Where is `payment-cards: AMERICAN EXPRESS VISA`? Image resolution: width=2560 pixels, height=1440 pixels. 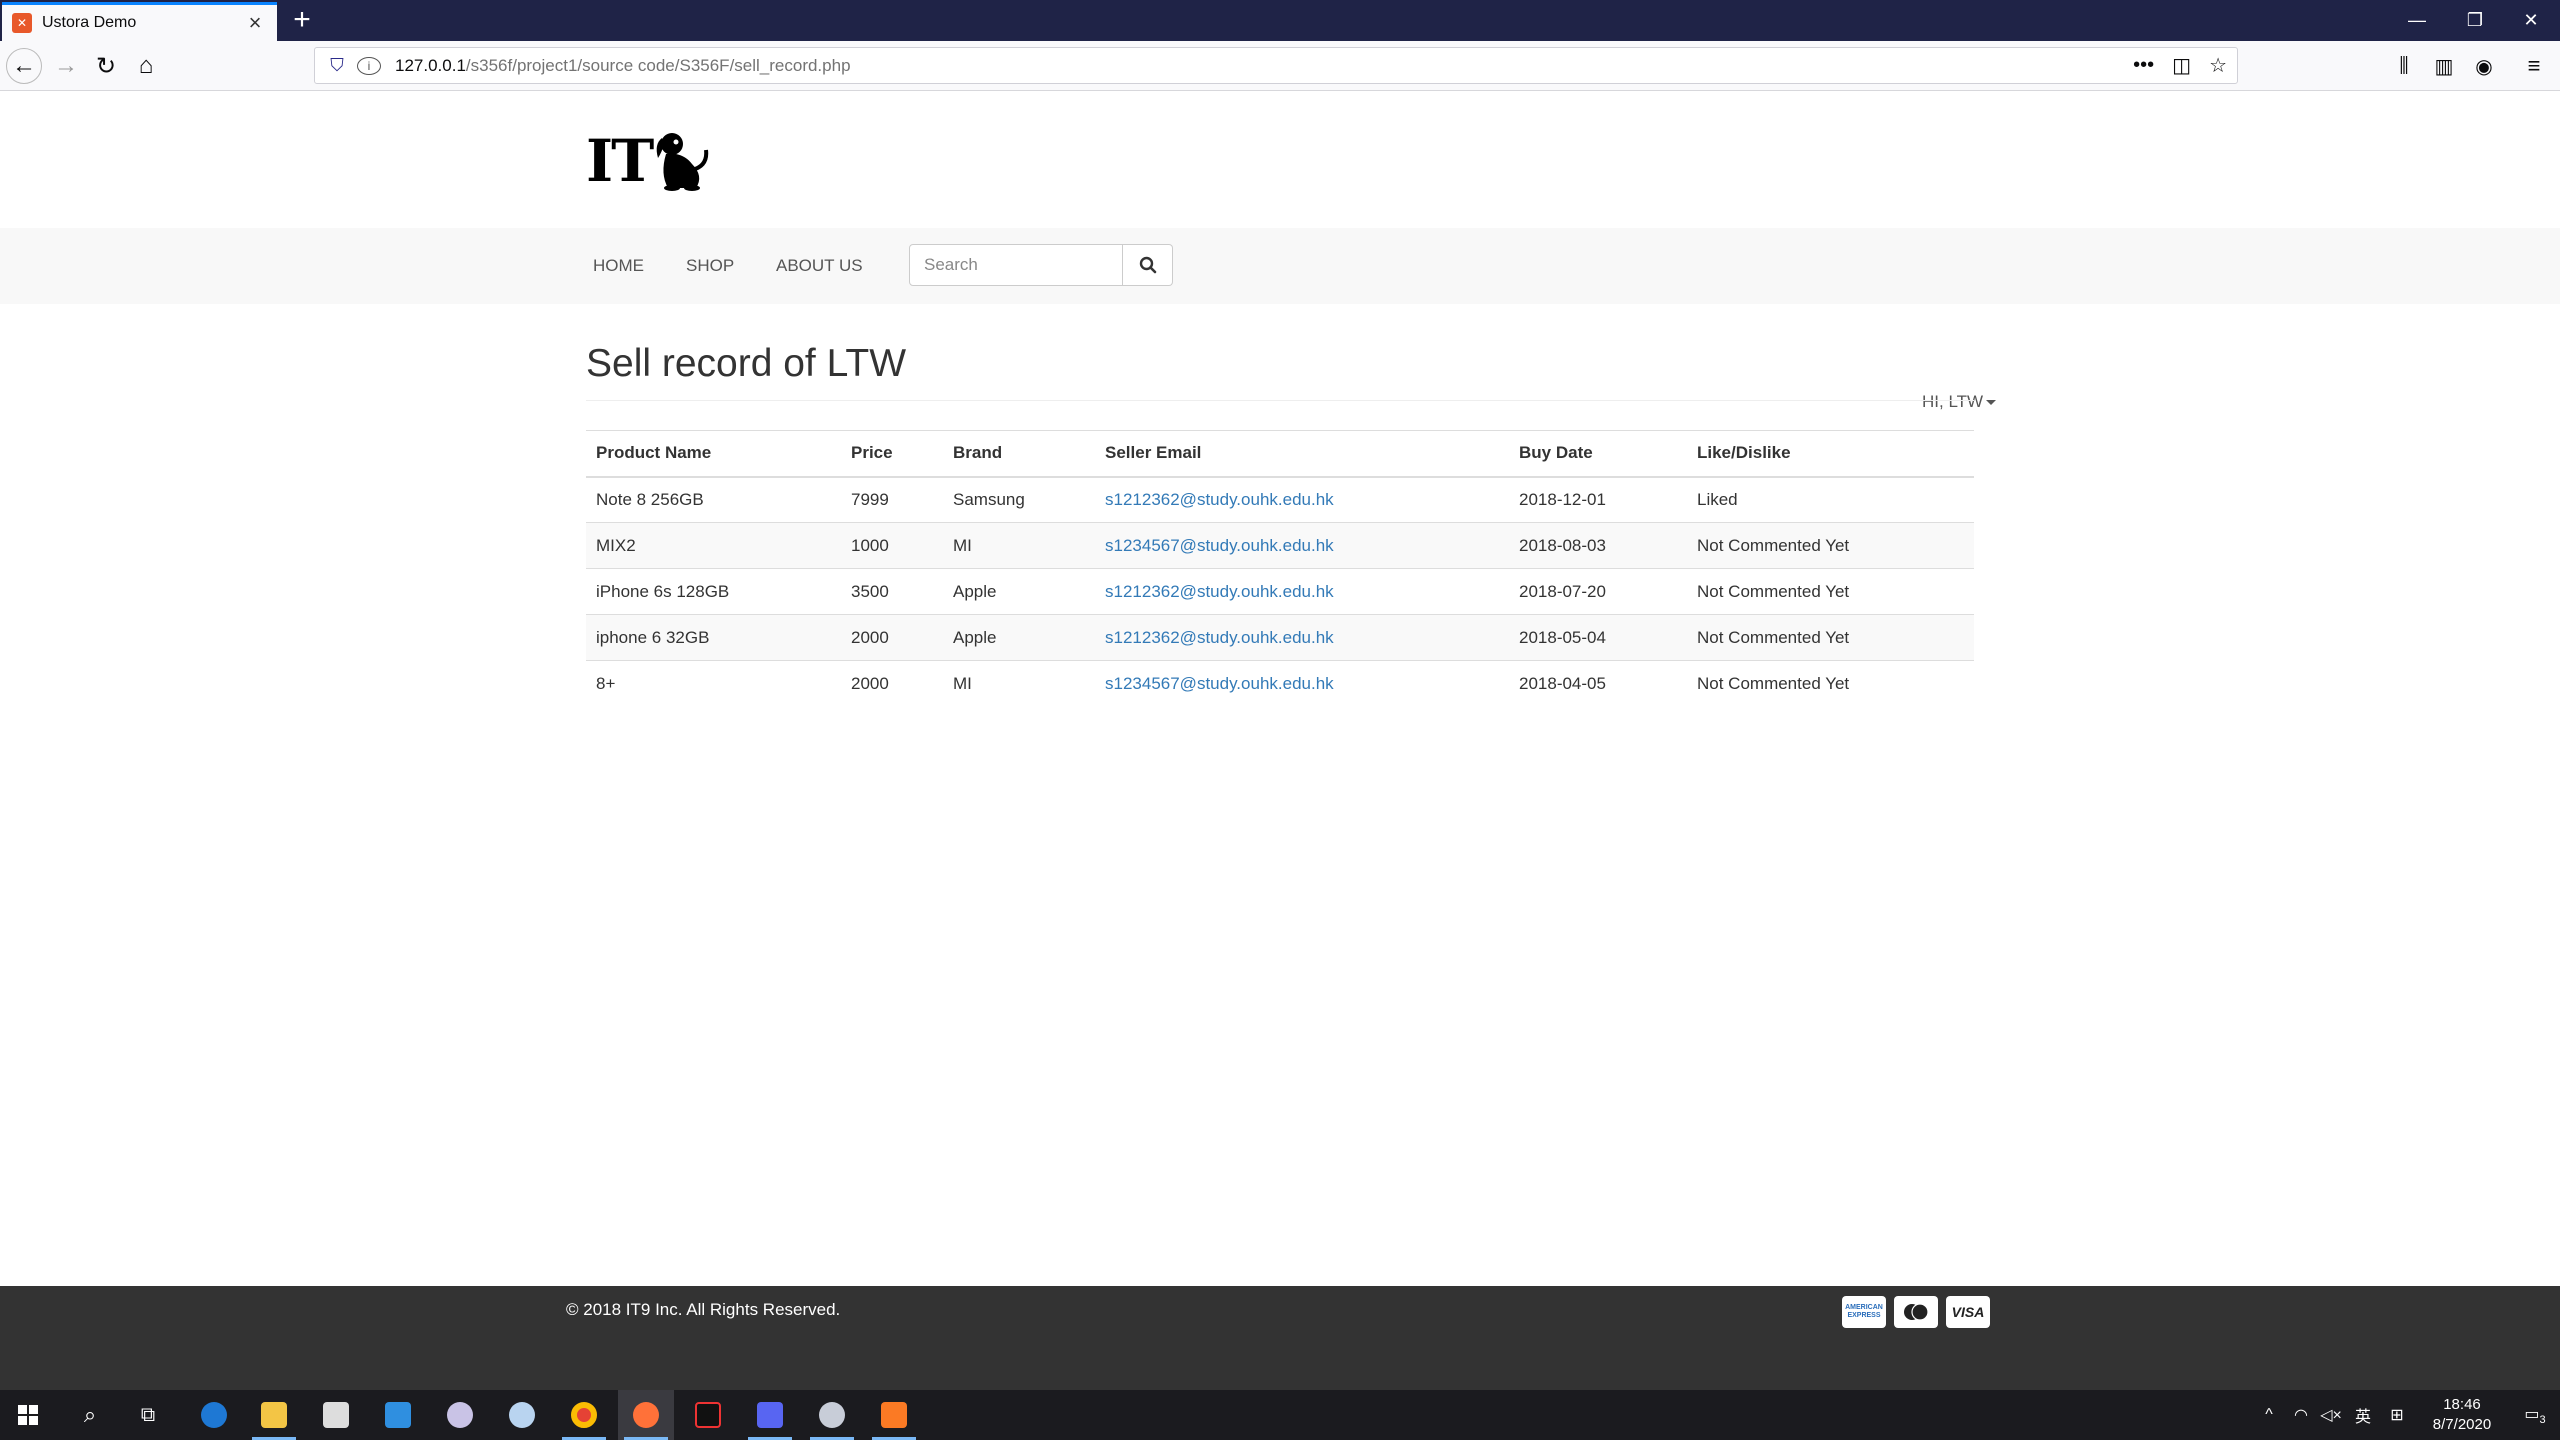 payment-cards: AMERICAN EXPRESS VISA is located at coordinates (1916, 1312).